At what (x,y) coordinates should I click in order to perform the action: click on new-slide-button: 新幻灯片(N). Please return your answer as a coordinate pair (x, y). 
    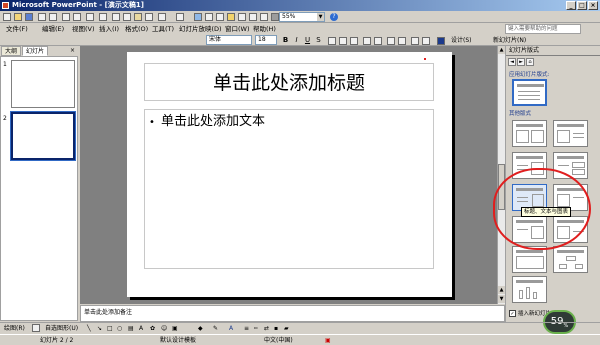
    Looking at the image, I should click on (509, 40).